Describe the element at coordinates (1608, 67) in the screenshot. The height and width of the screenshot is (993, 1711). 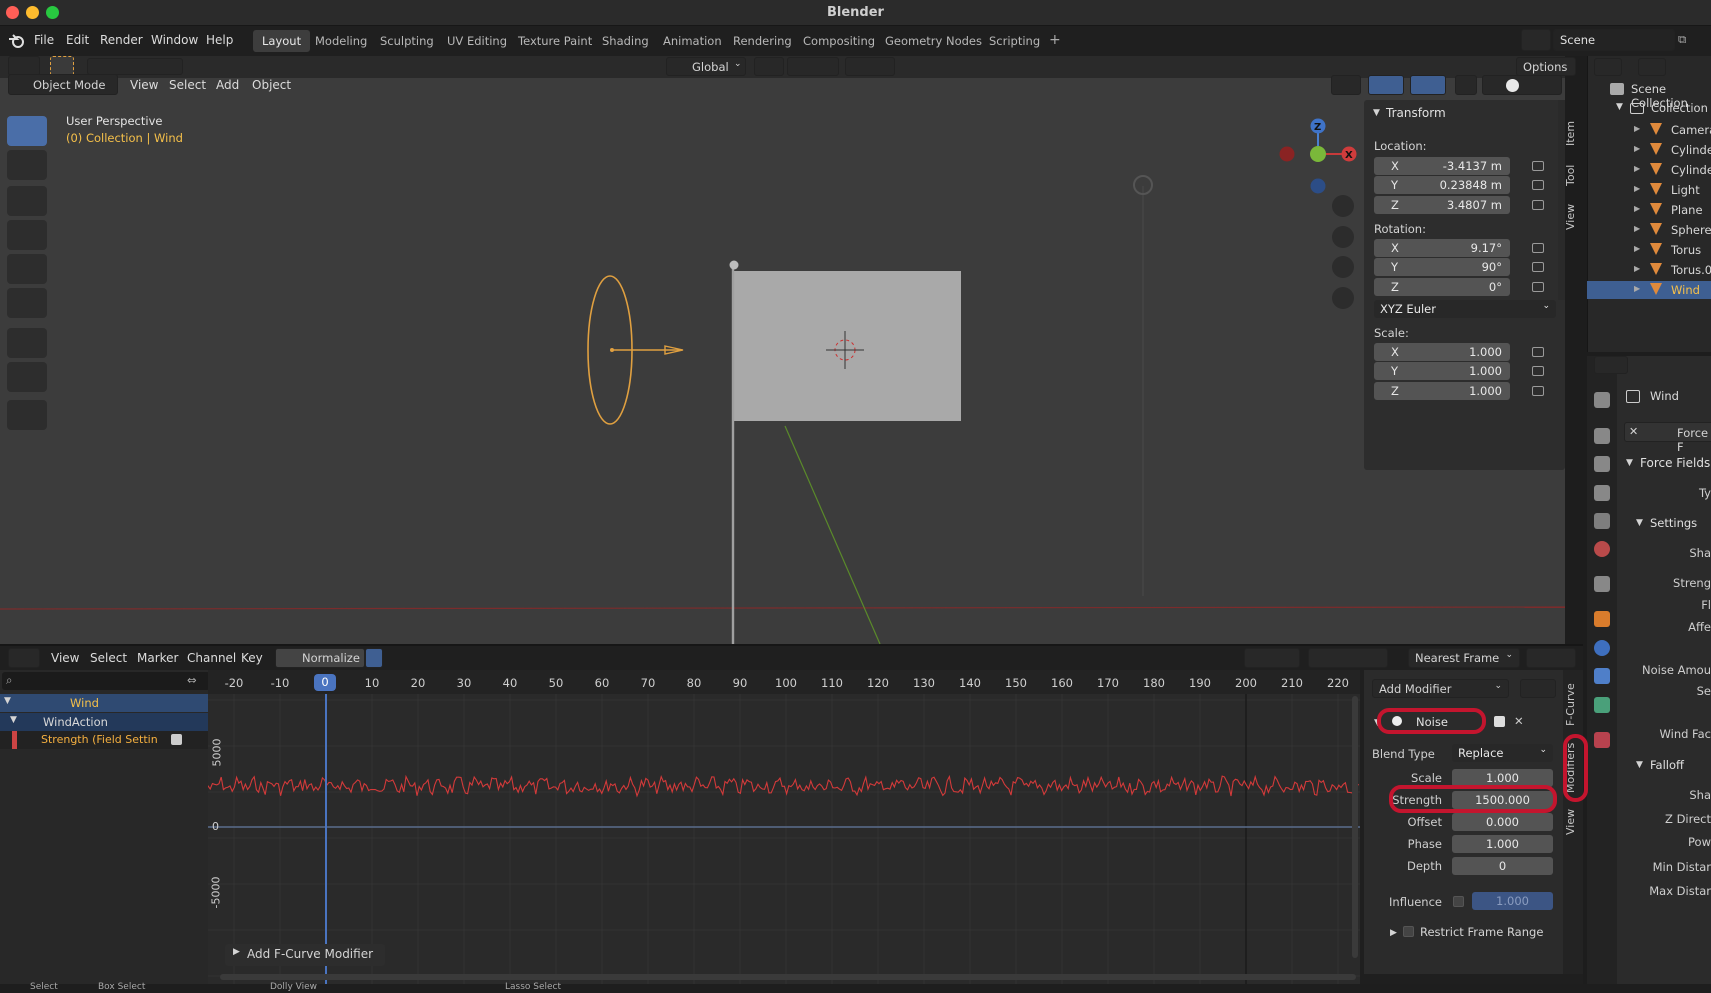
I see `outliner-editor-type-icon` at that location.